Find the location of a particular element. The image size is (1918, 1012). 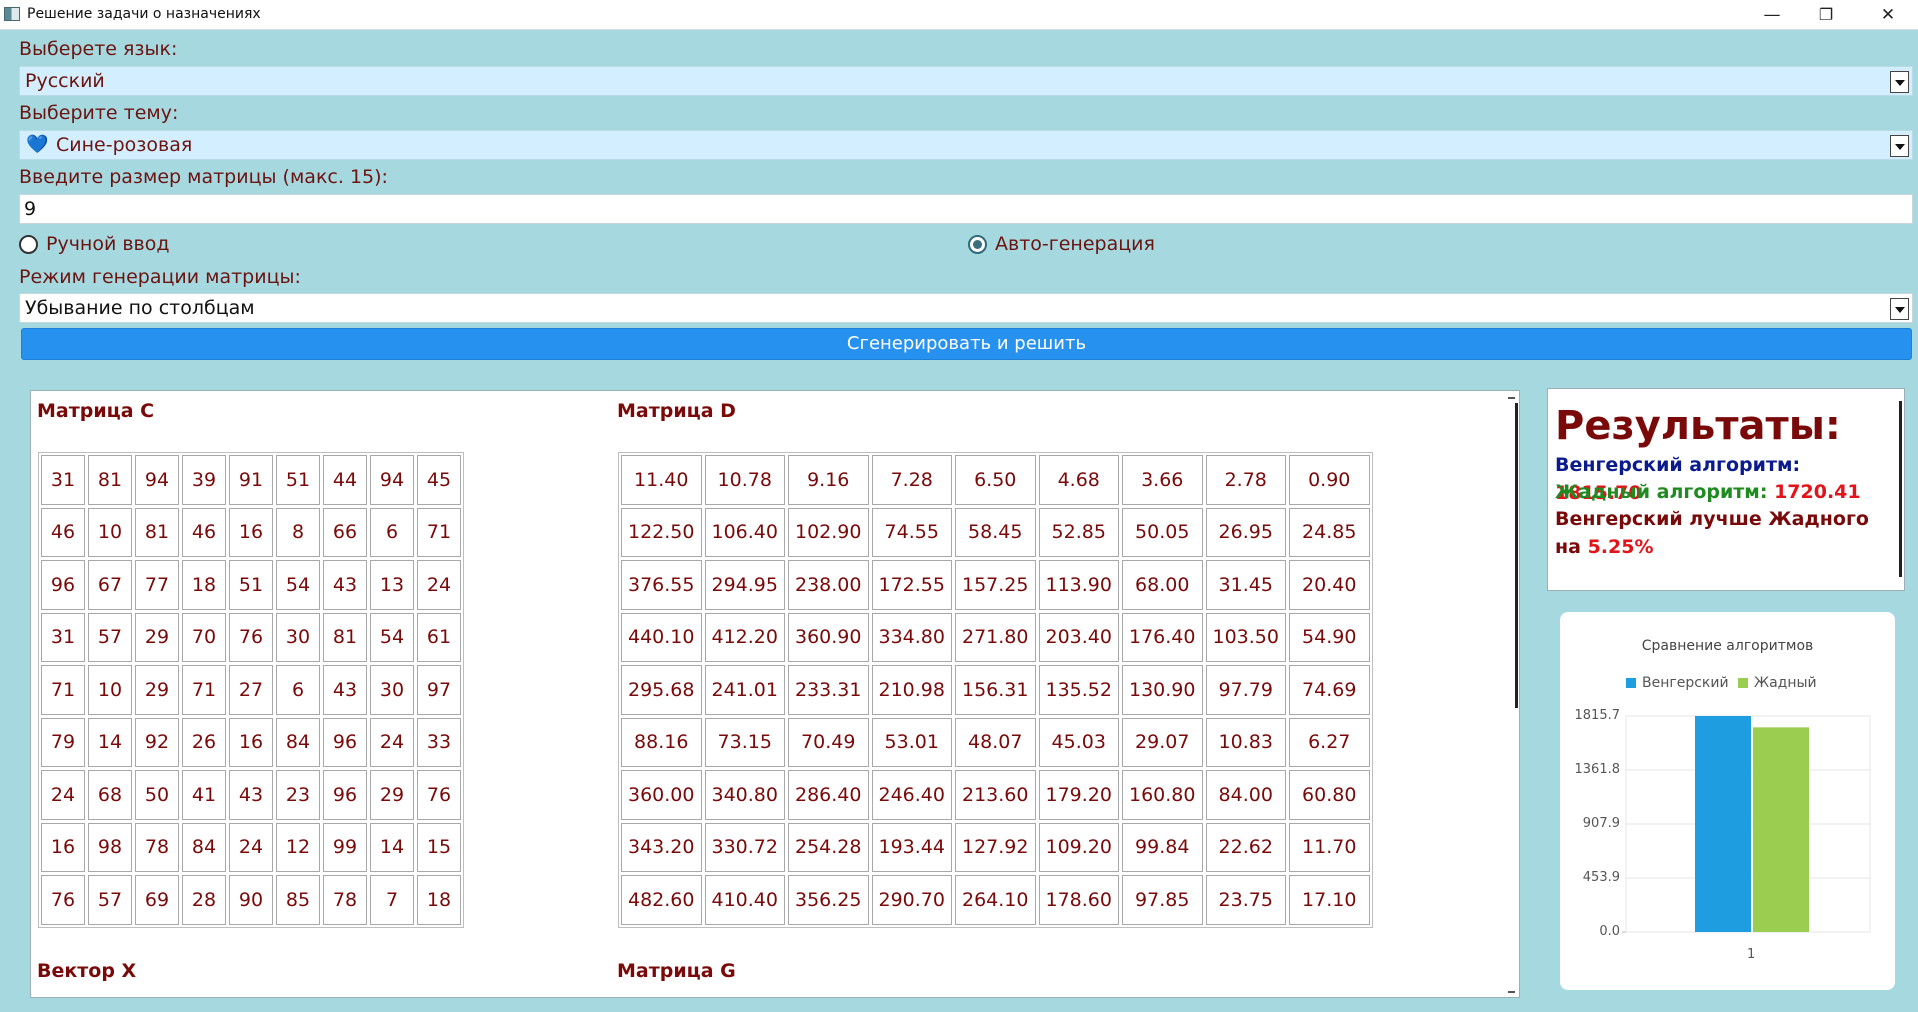

matrix-cell: 26 is located at coordinates (204, 742).